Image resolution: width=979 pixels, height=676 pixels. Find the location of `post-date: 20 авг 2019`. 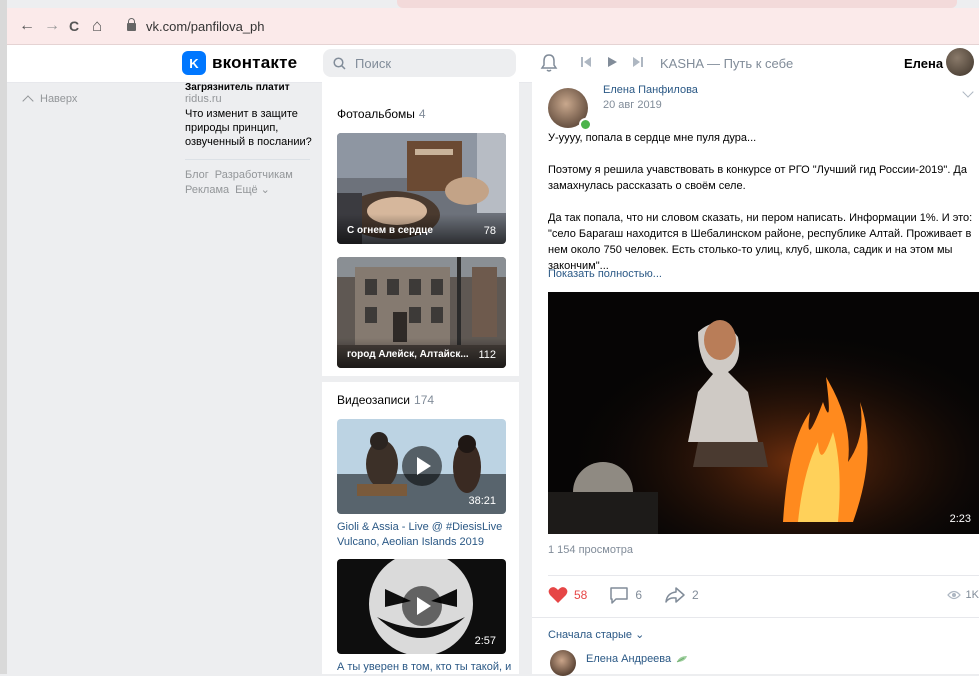

post-date: 20 авг 2019 is located at coordinates (632, 105).